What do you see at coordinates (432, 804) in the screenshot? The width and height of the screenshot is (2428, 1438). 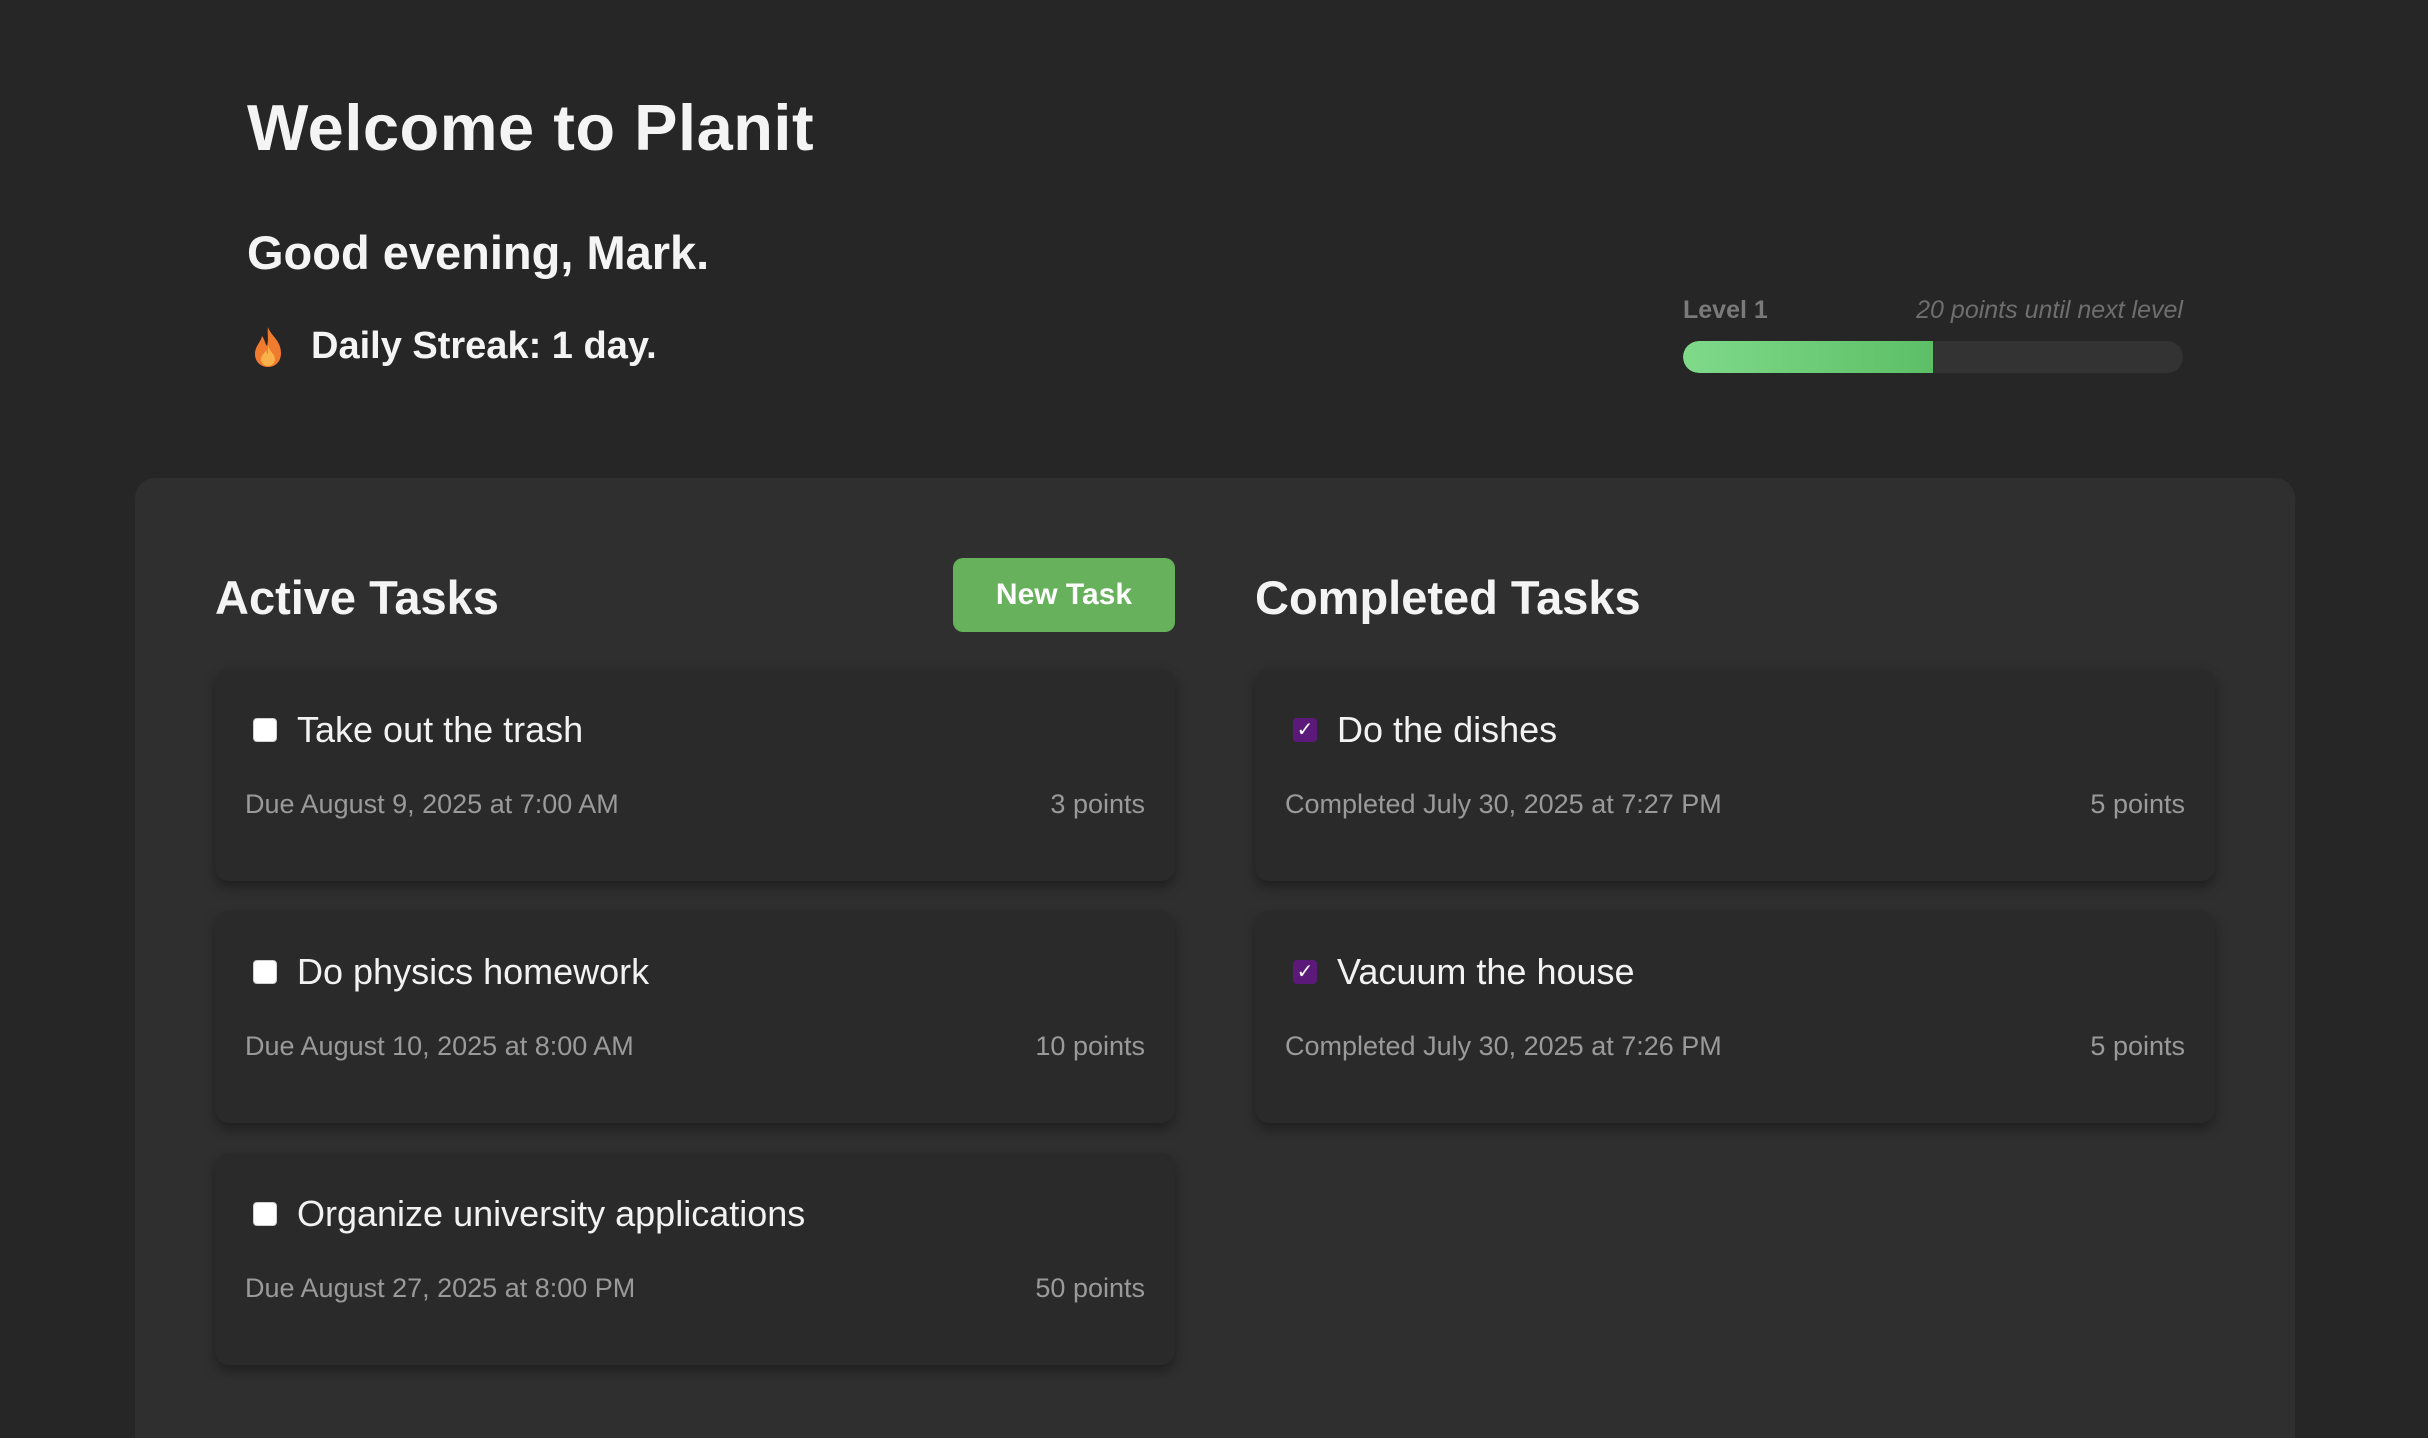 I see `task-due-date: Due August 9, 2025 at 7:00 AM` at bounding box center [432, 804].